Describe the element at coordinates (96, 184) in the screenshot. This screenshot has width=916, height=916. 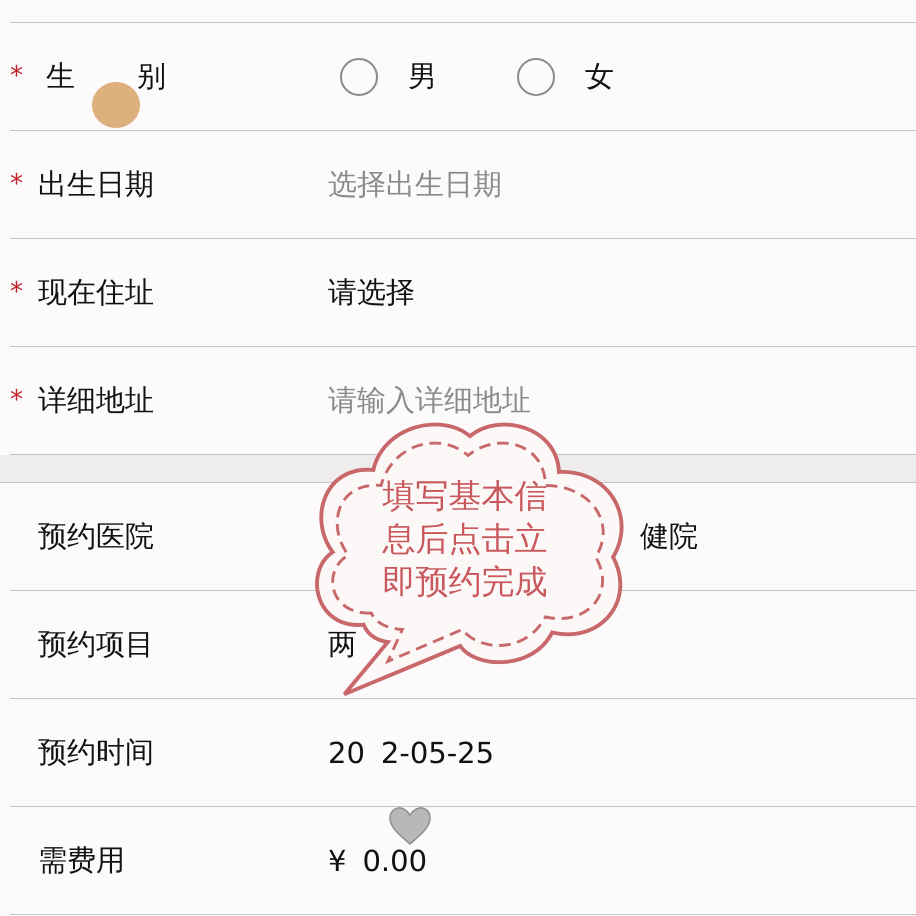
I see `field-label: 出生日期` at that location.